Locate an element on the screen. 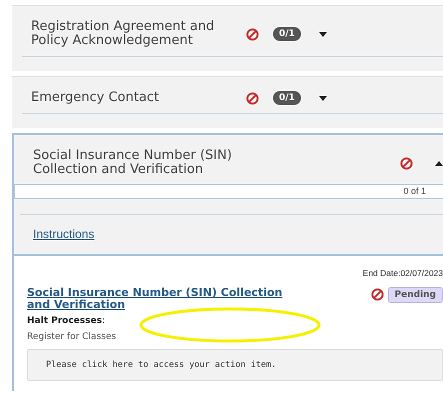 This screenshot has width=443, height=405. progress-reading: 0 of 1 is located at coordinates (414, 191).